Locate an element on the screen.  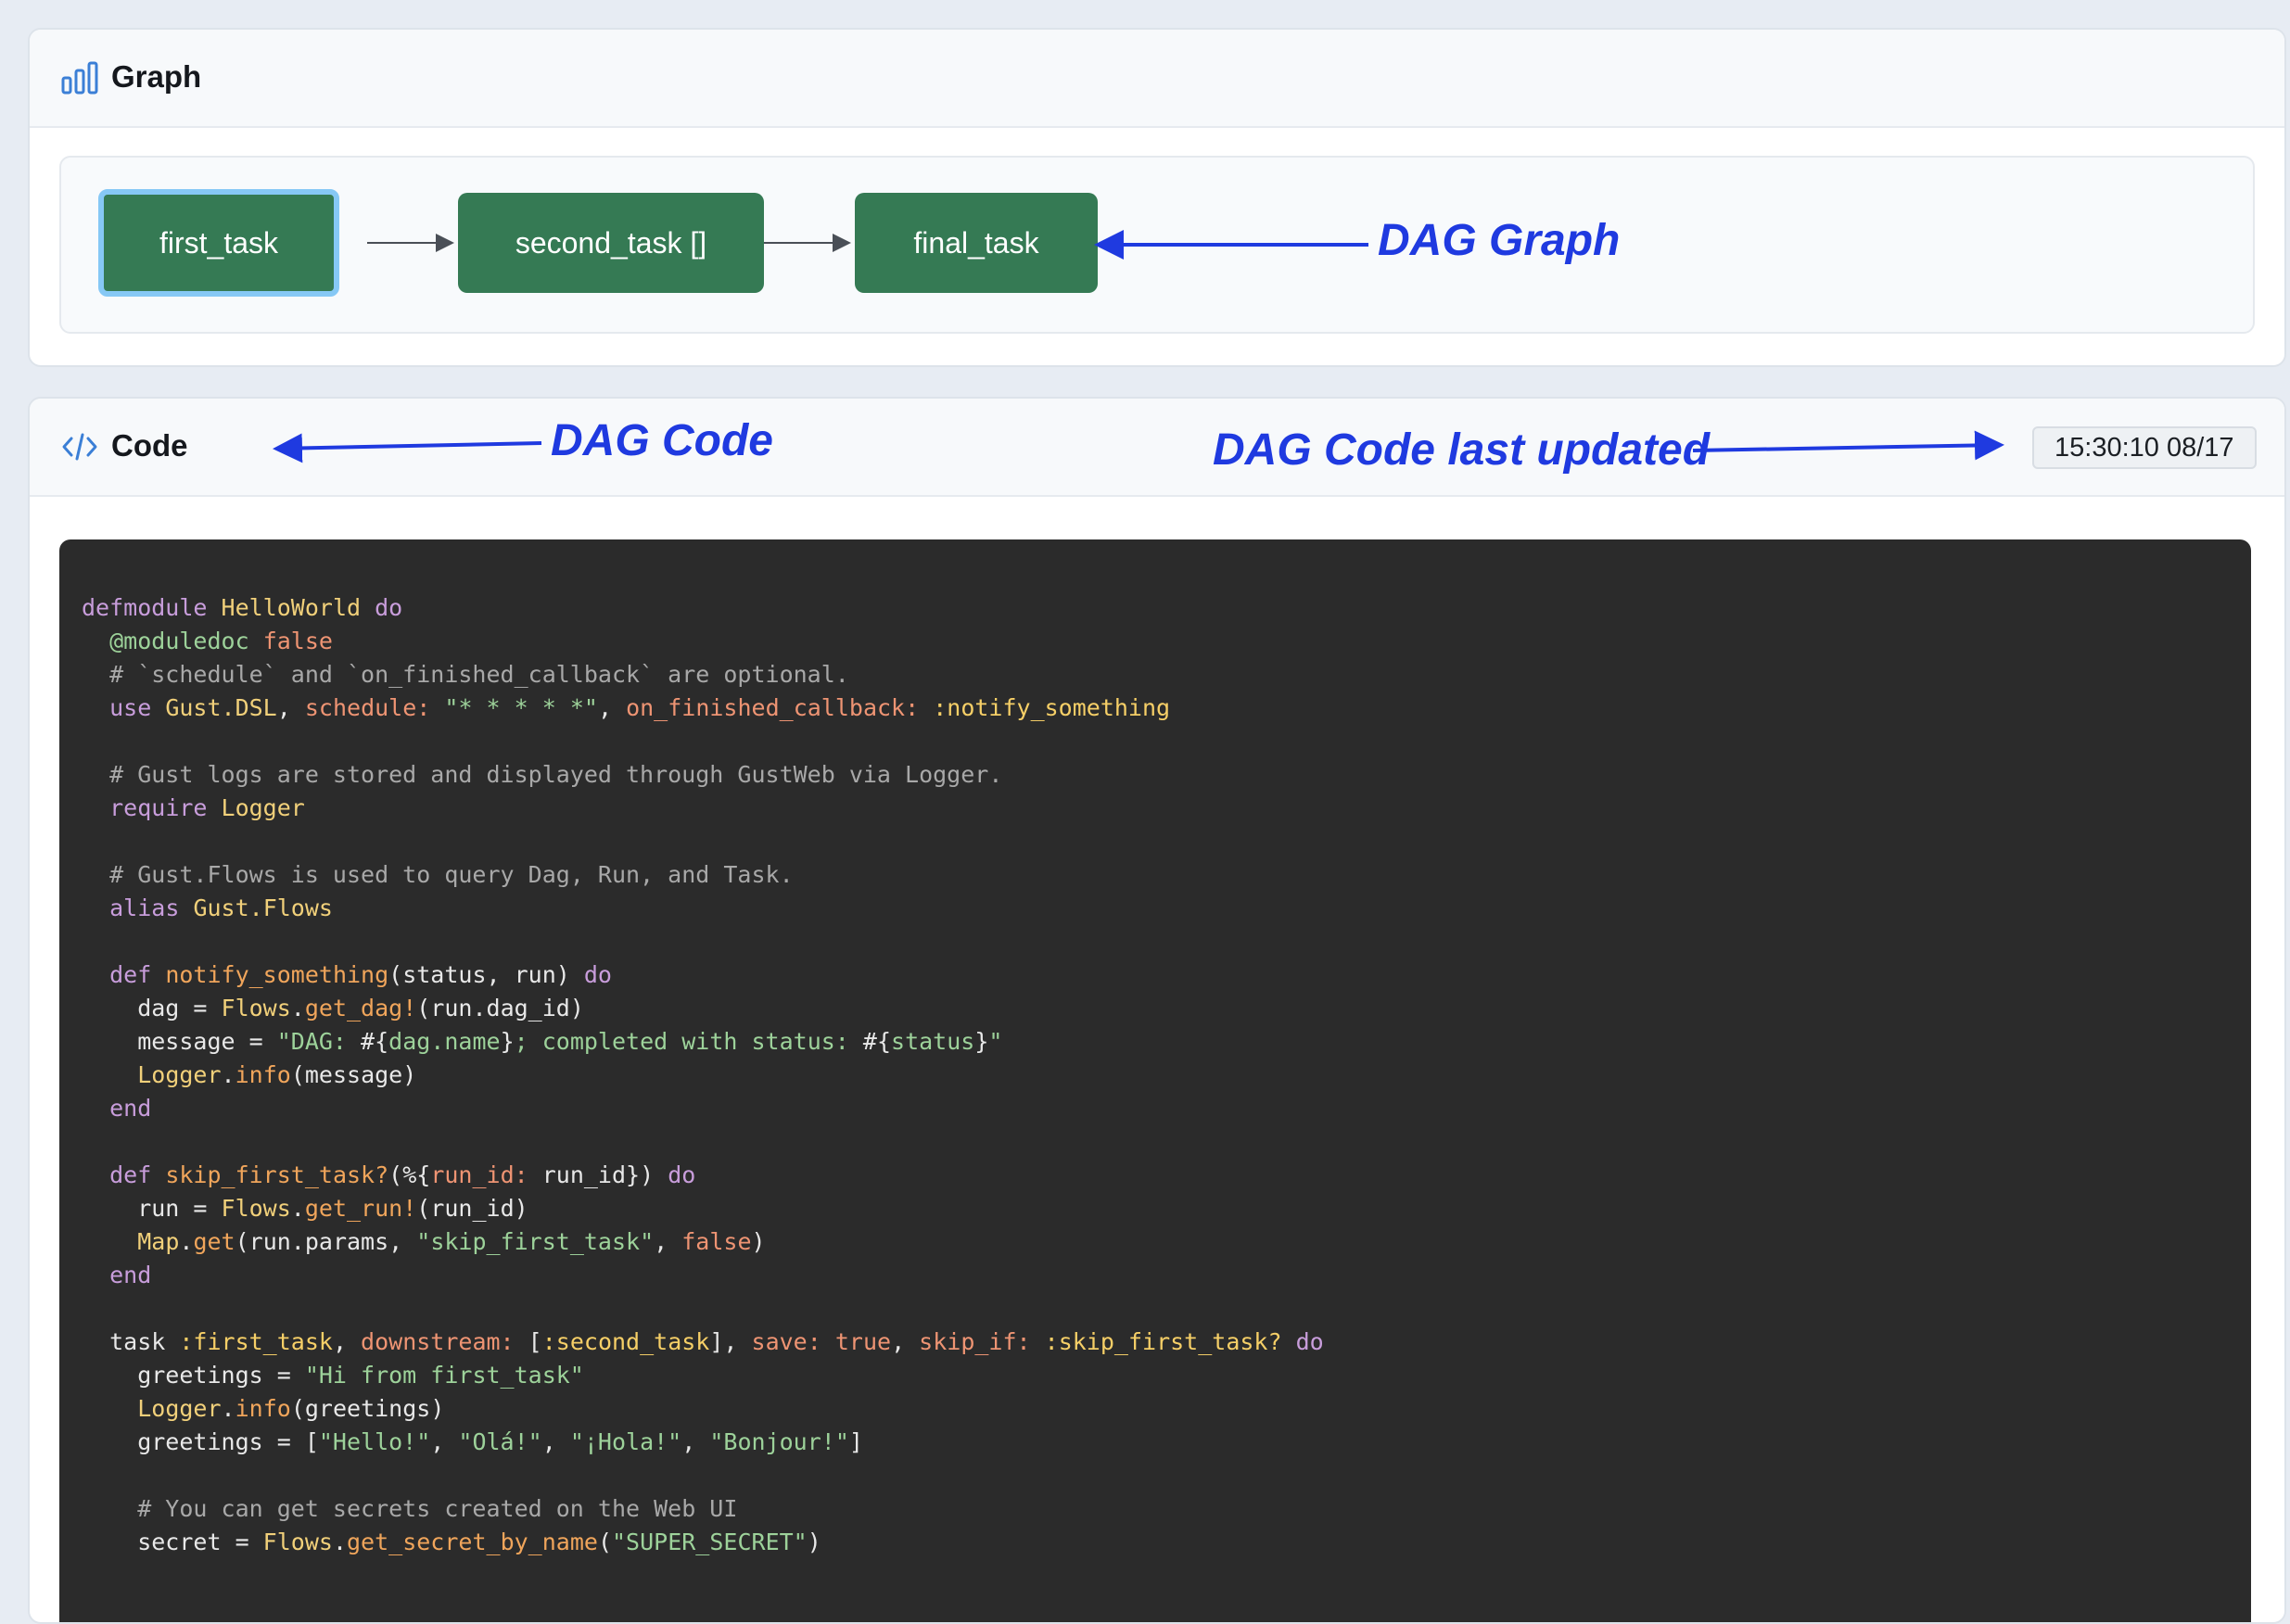
code-token: end is located at coordinates (130, 1108).